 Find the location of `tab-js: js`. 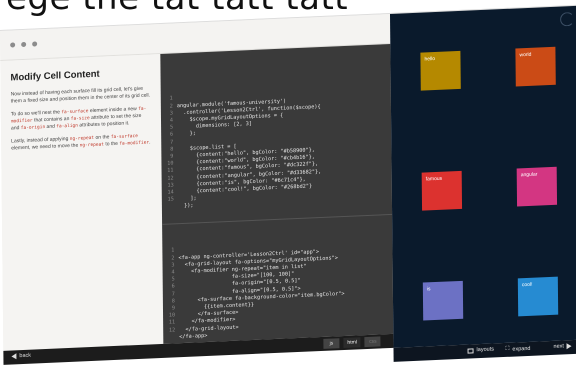

tab-js: js is located at coordinates (331, 343).